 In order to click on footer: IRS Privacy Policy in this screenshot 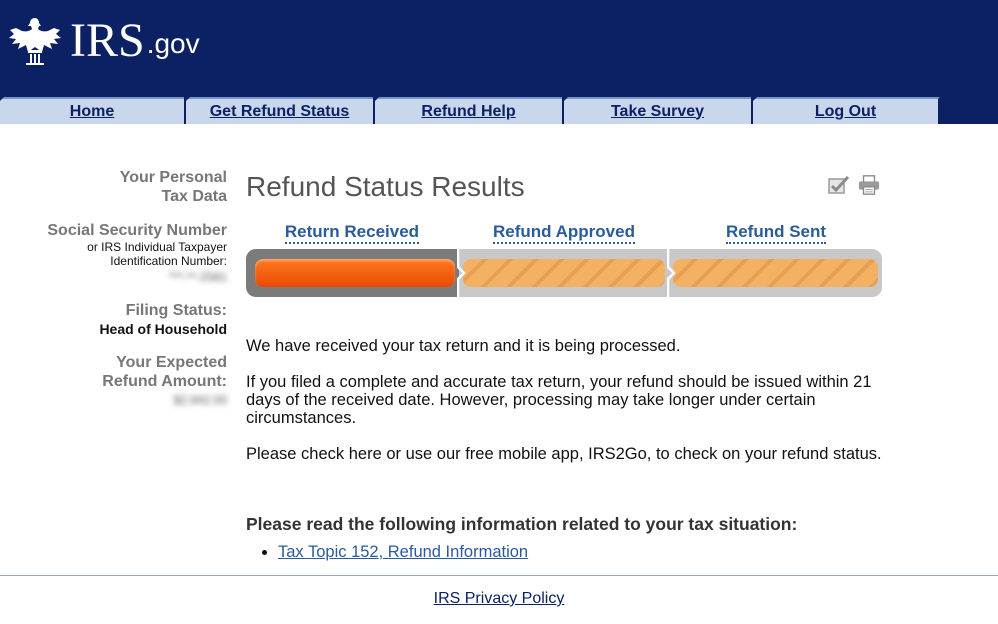, I will do `click(499, 599)`.